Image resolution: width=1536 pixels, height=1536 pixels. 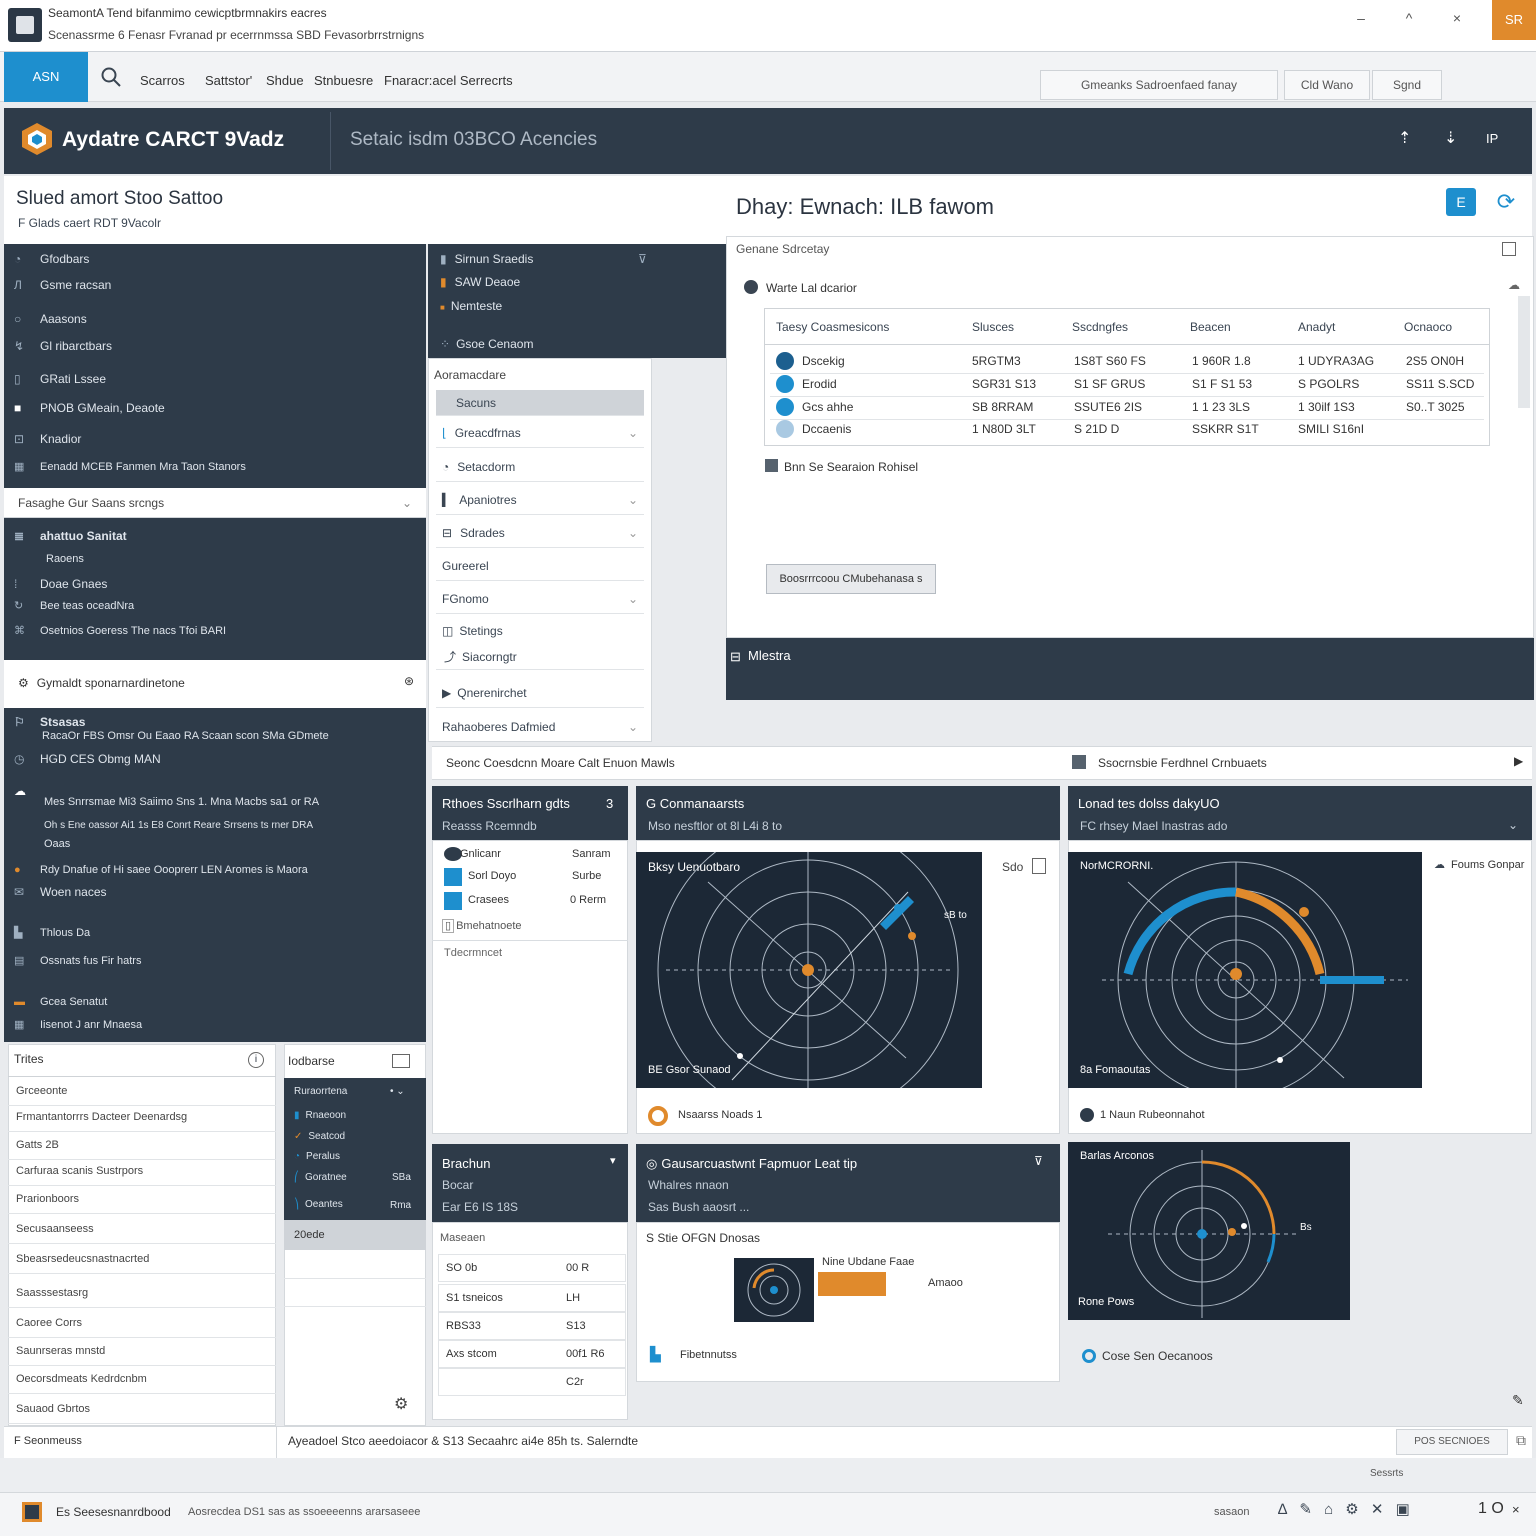 I want to click on nav-item: ▦ Eenadd MCEB Fanmen Mra Taon Stanors, so click(x=130, y=466).